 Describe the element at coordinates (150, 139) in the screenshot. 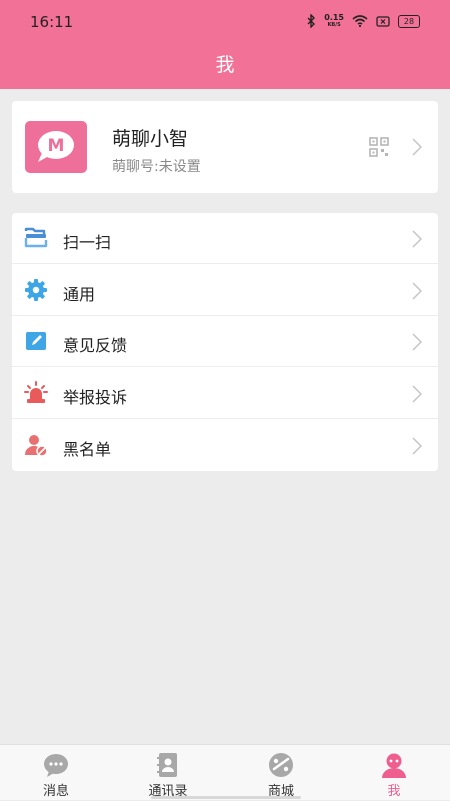

I see `profile-name: 萌聊小智` at that location.